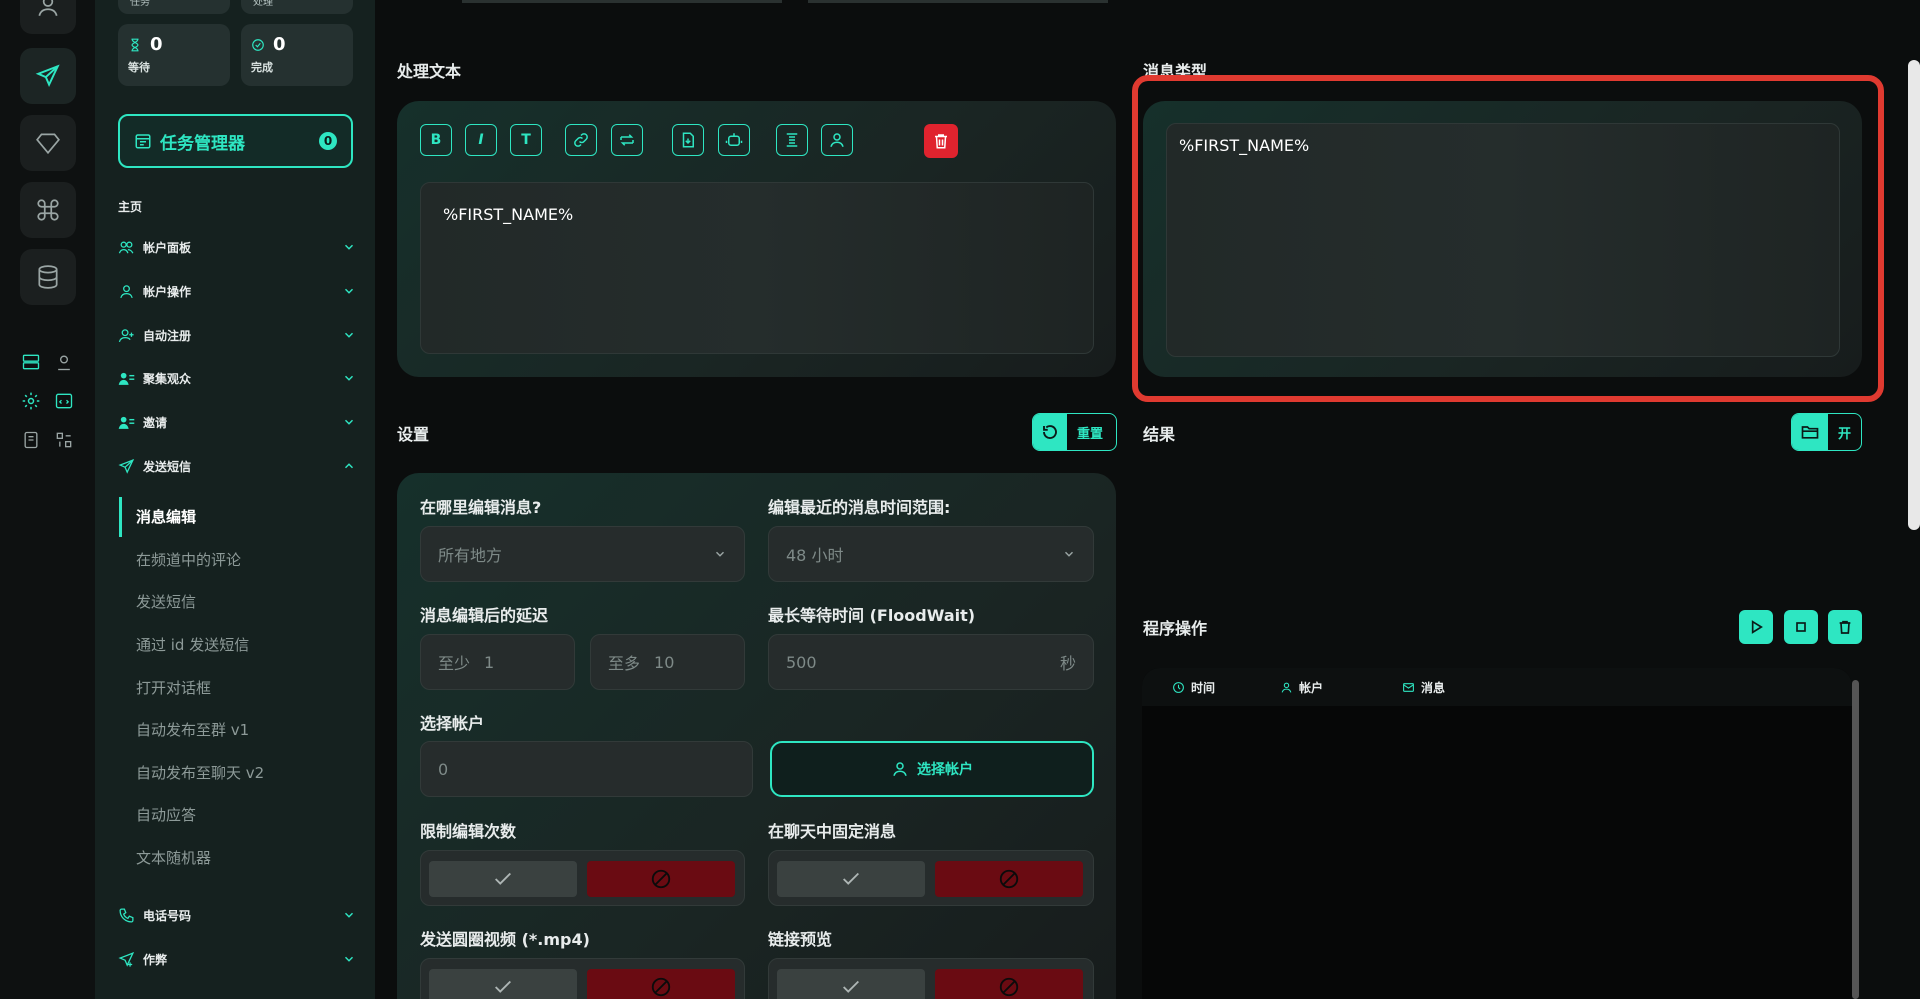  I want to click on sub-item-send-sms: 发送短信, so click(166, 601).